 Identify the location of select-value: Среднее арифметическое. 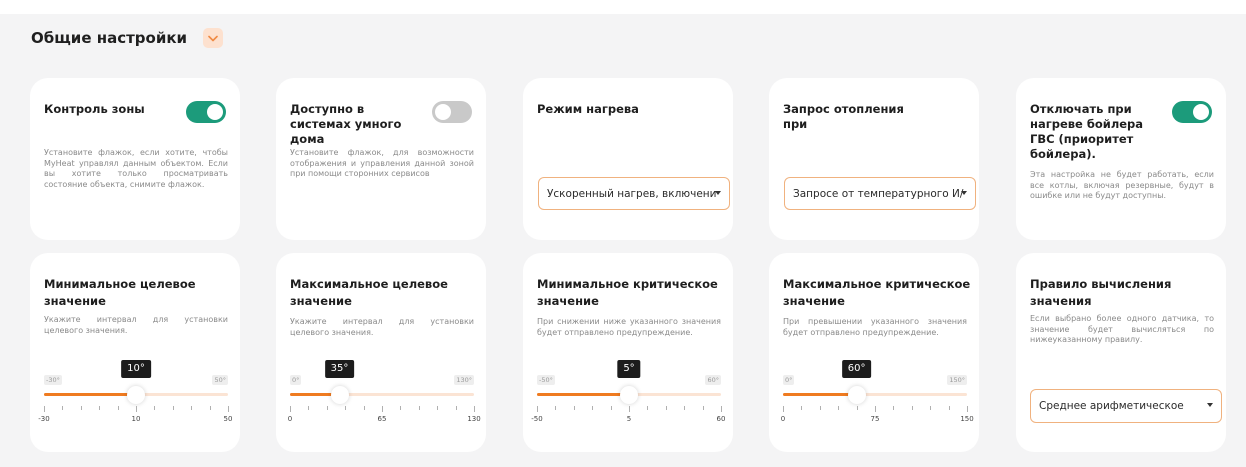
(1111, 406).